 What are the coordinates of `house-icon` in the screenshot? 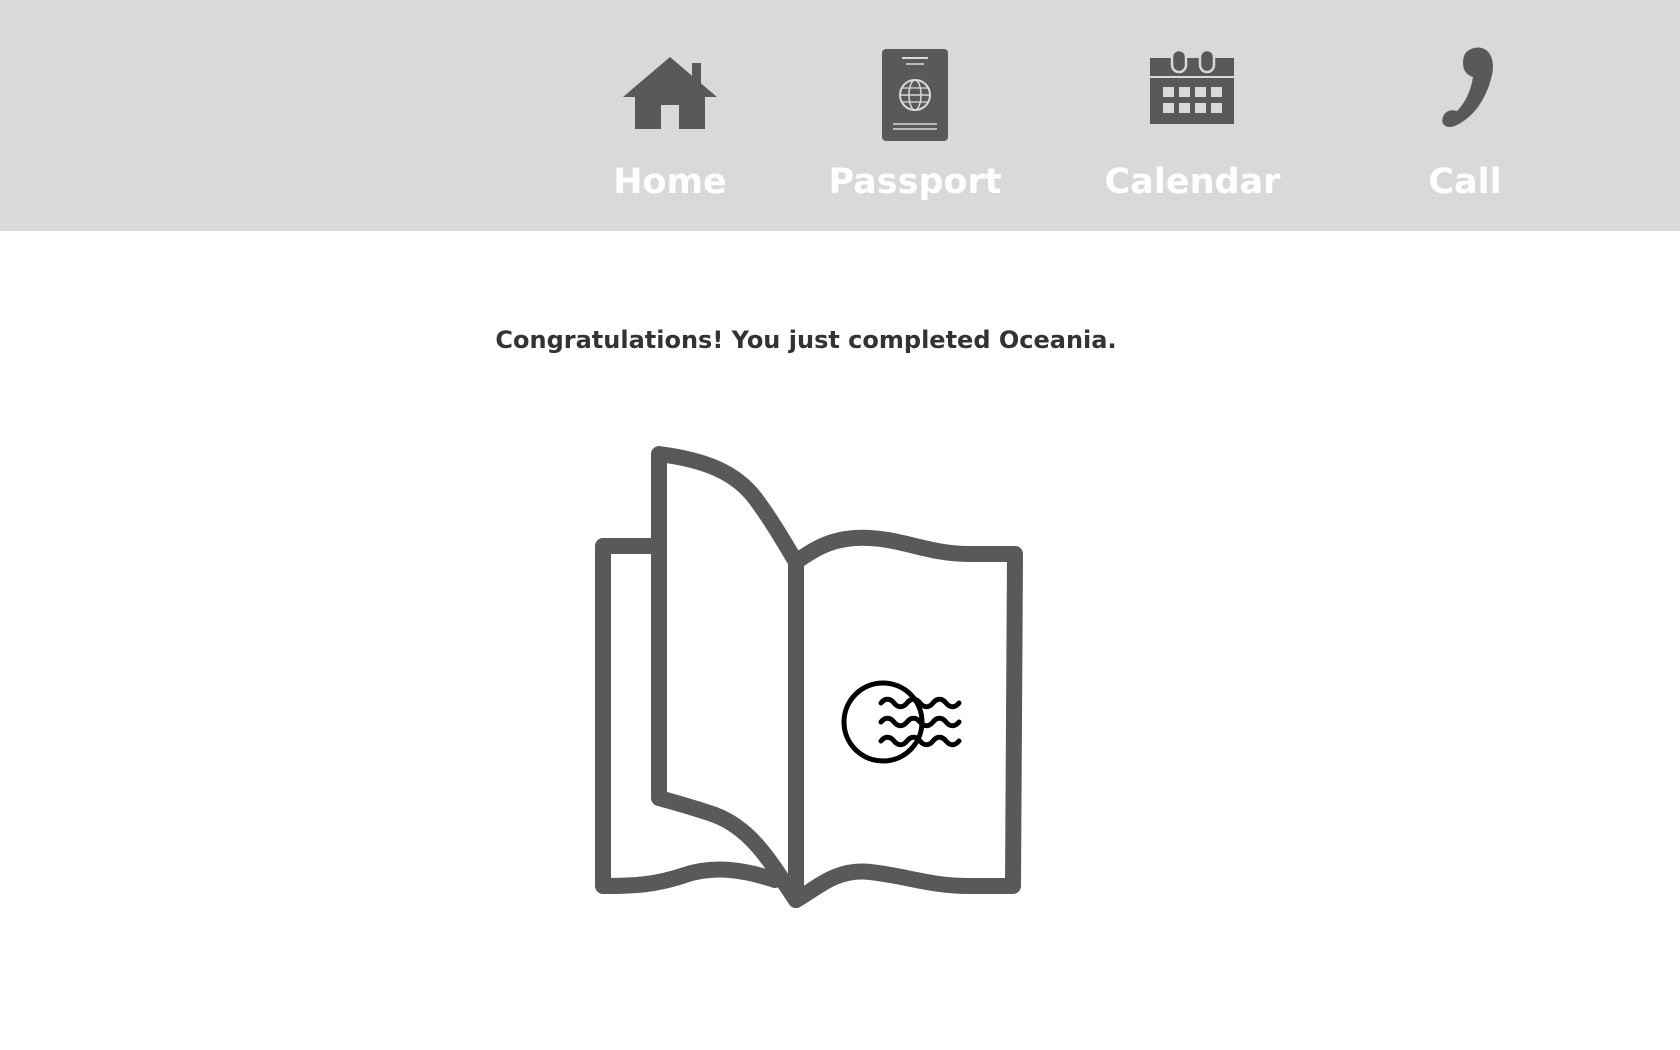 It's located at (670, 93).